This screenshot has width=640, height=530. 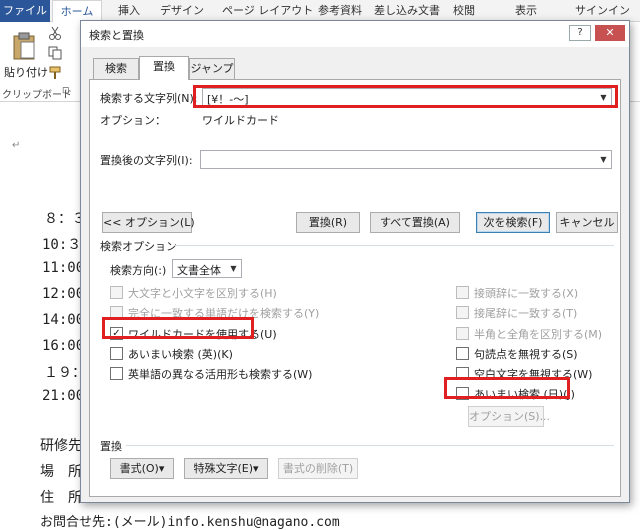 What do you see at coordinates (340, 11) in the screenshot?
I see `tab-references: 参考資料` at bounding box center [340, 11].